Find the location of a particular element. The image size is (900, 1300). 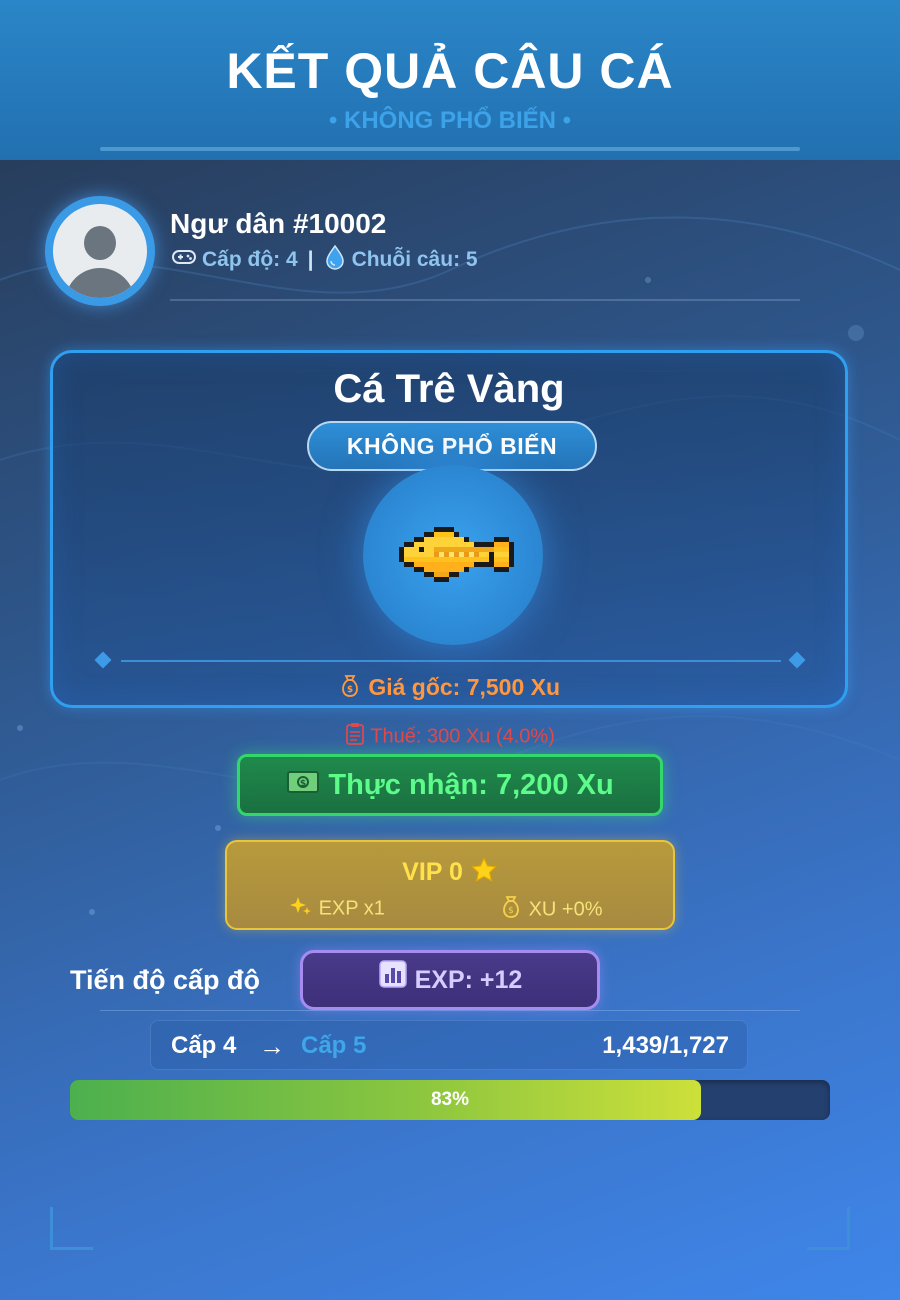

star-icon is located at coordinates (484, 873).